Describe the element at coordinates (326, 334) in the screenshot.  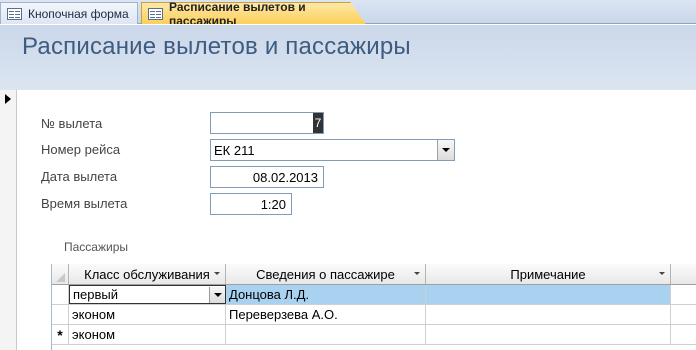
I see `passenger-cell` at that location.